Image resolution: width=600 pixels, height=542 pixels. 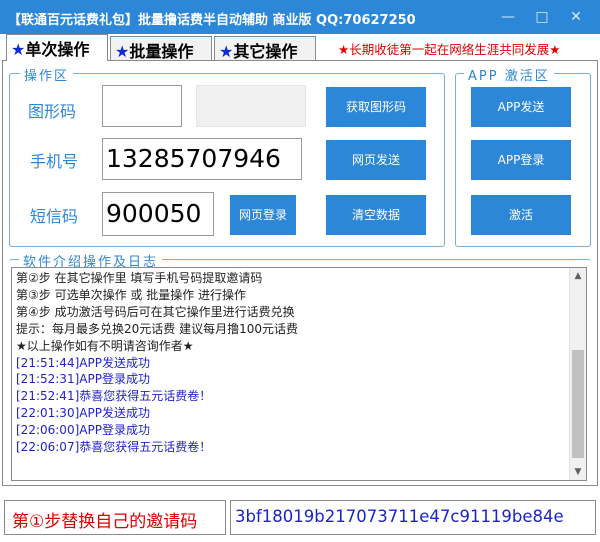 I want to click on log-line: [21:52:31]APP登录成功, so click(x=83, y=379).